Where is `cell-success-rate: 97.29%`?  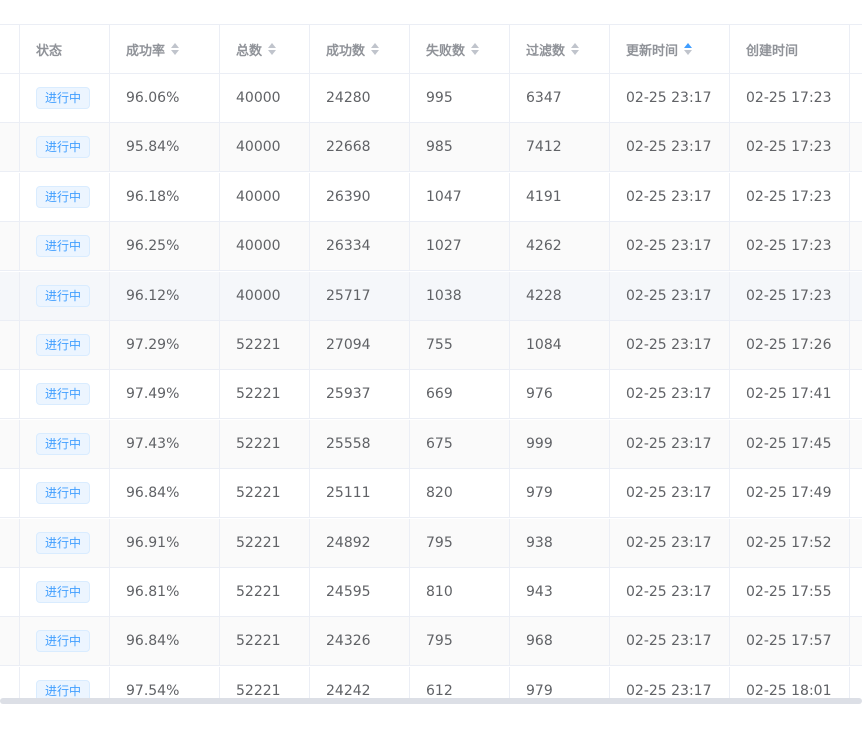 cell-success-rate: 97.29% is located at coordinates (165, 345).